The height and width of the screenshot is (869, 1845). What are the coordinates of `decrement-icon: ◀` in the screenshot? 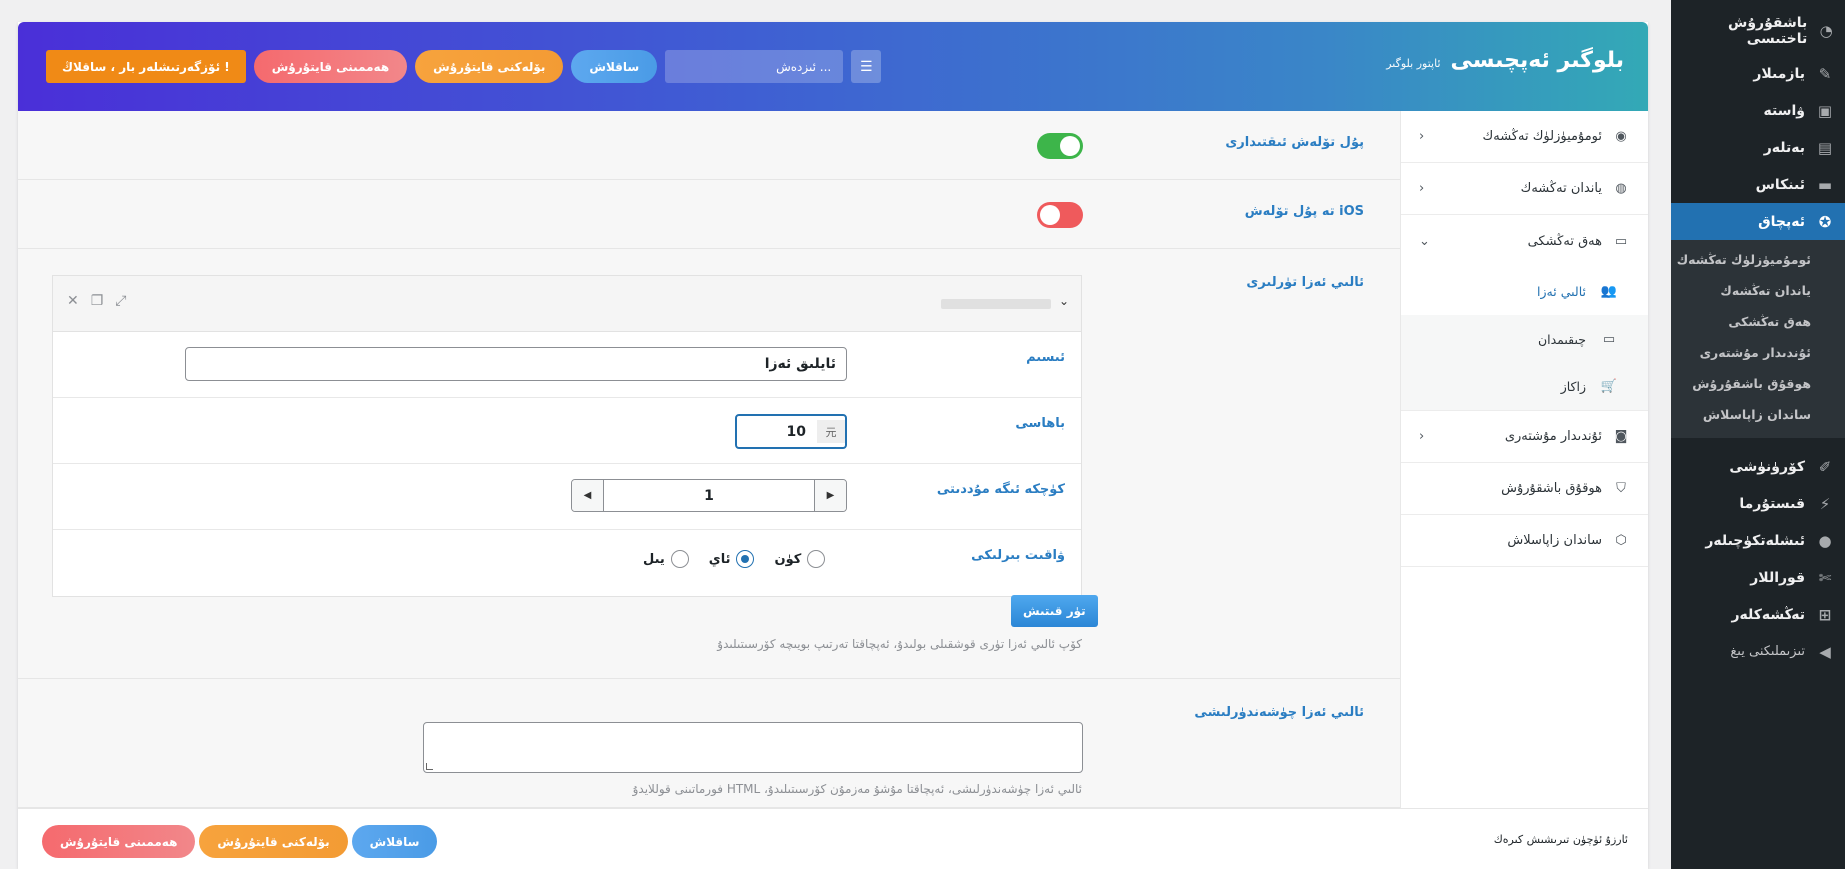 It's located at (588, 495).